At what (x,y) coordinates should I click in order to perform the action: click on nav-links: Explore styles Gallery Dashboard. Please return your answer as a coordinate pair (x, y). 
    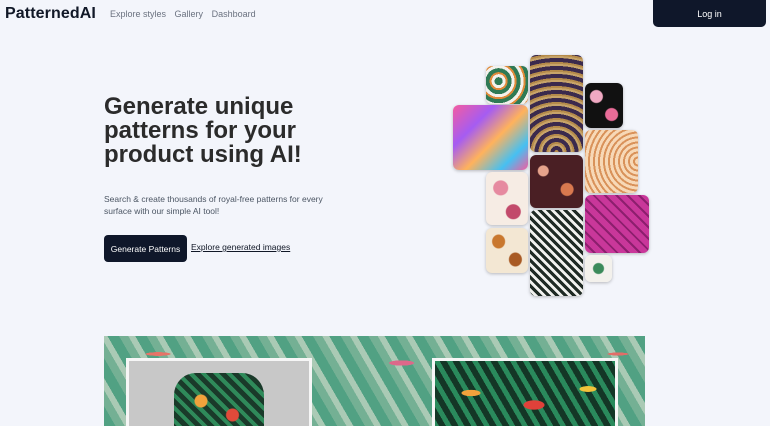
    Looking at the image, I should click on (186, 14).